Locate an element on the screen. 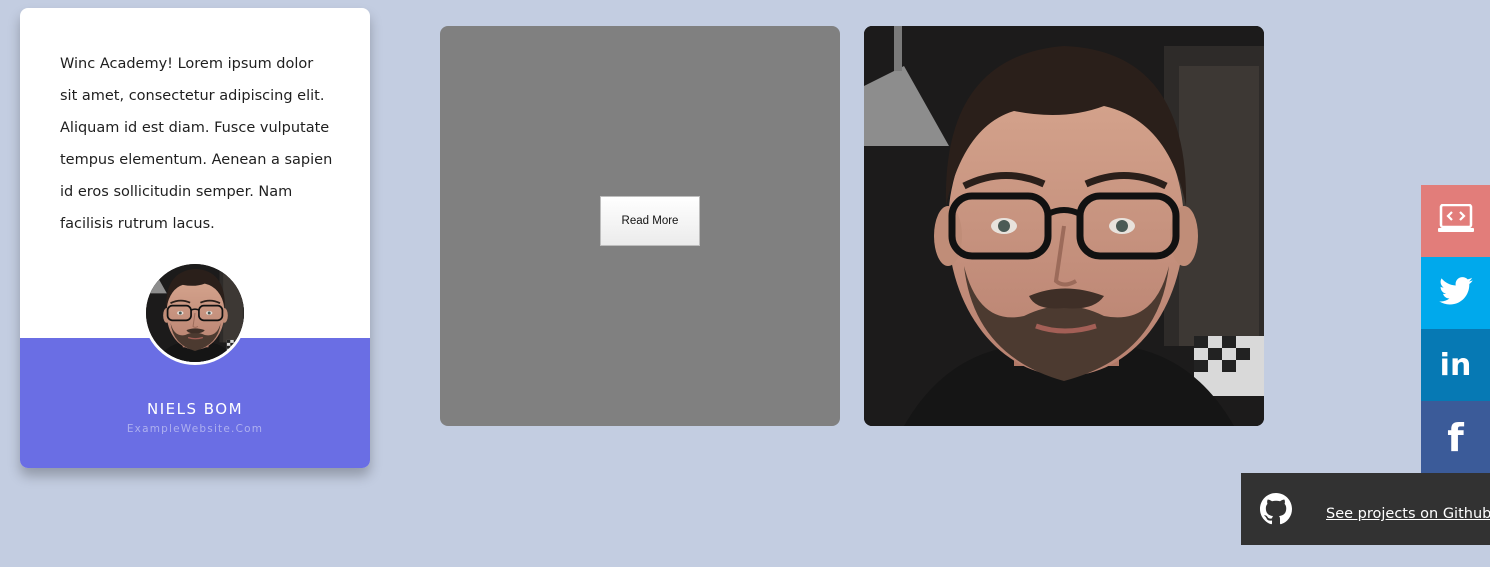  linkedin-button: in is located at coordinates (1455, 365).